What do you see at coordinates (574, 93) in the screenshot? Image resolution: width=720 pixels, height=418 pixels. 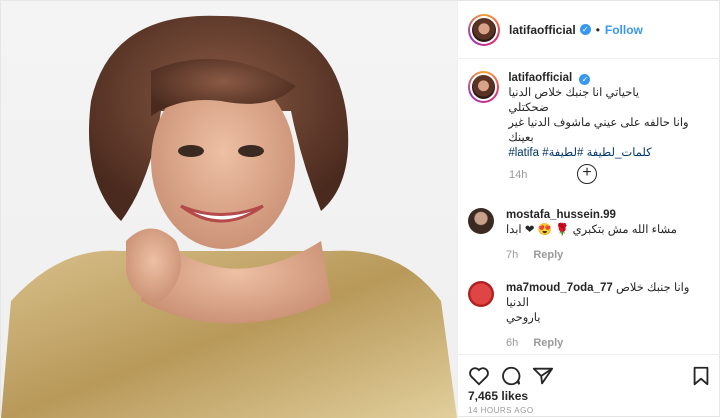 I see `caption-line: ياحياتي انا جنبك خلاص الدنيا` at bounding box center [574, 93].